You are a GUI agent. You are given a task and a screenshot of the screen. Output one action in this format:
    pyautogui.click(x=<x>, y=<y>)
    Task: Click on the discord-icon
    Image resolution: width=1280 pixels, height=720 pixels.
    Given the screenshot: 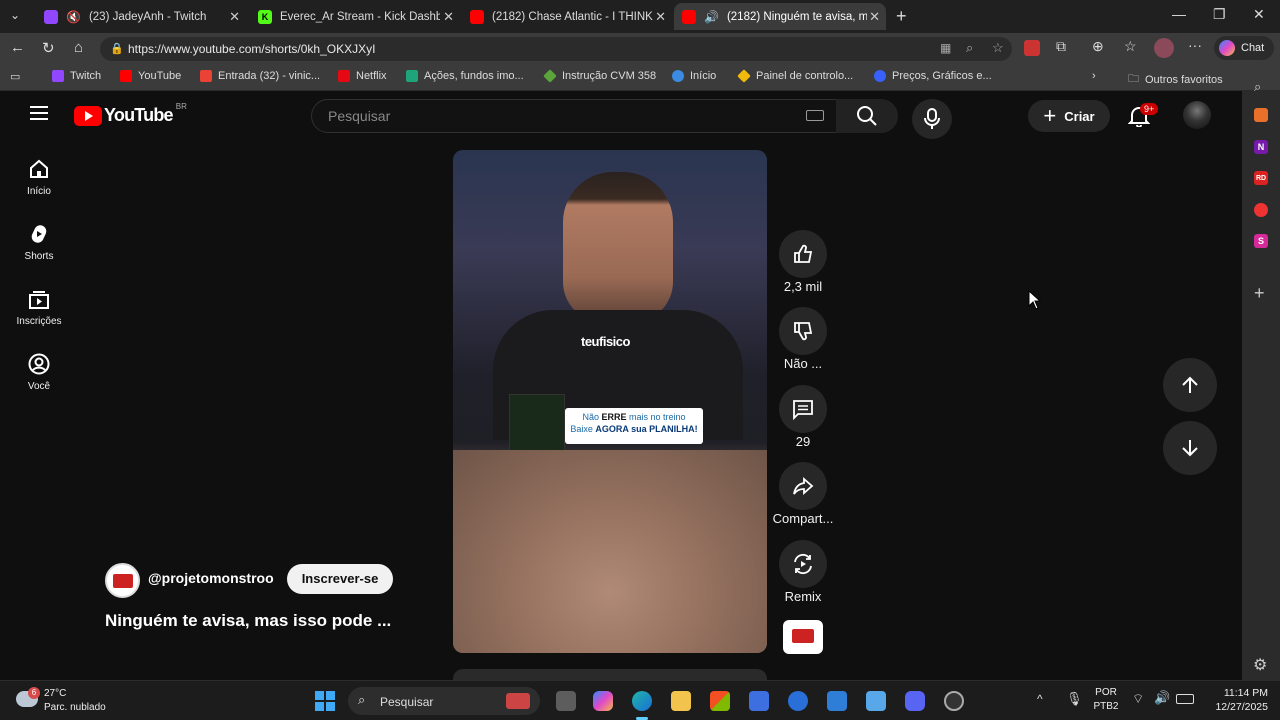 What is the action you would take?
    pyautogui.click(x=915, y=701)
    